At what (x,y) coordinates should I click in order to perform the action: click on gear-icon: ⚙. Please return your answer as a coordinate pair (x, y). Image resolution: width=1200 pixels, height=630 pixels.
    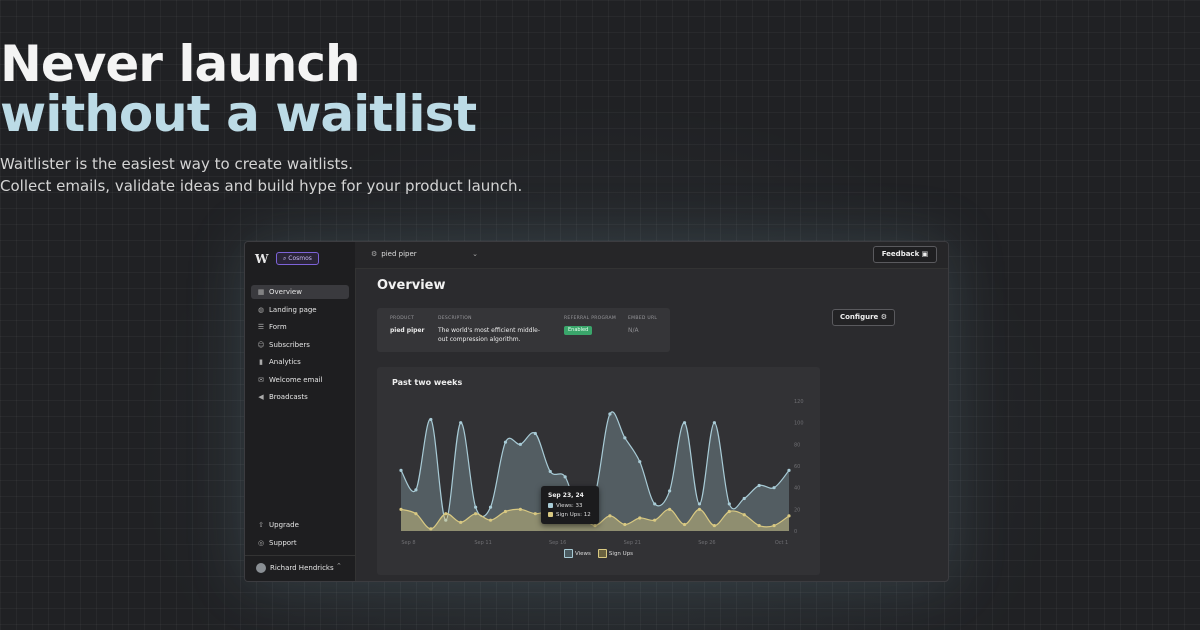
    Looking at the image, I should click on (884, 317).